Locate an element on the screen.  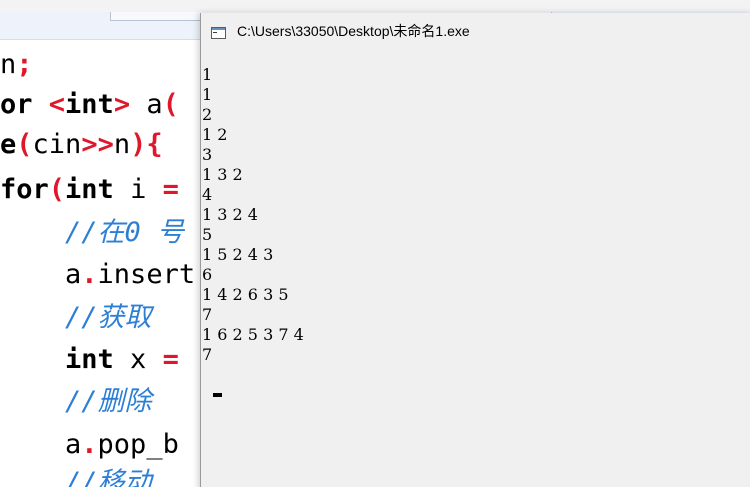
code-token: ){ is located at coordinates (146, 144).